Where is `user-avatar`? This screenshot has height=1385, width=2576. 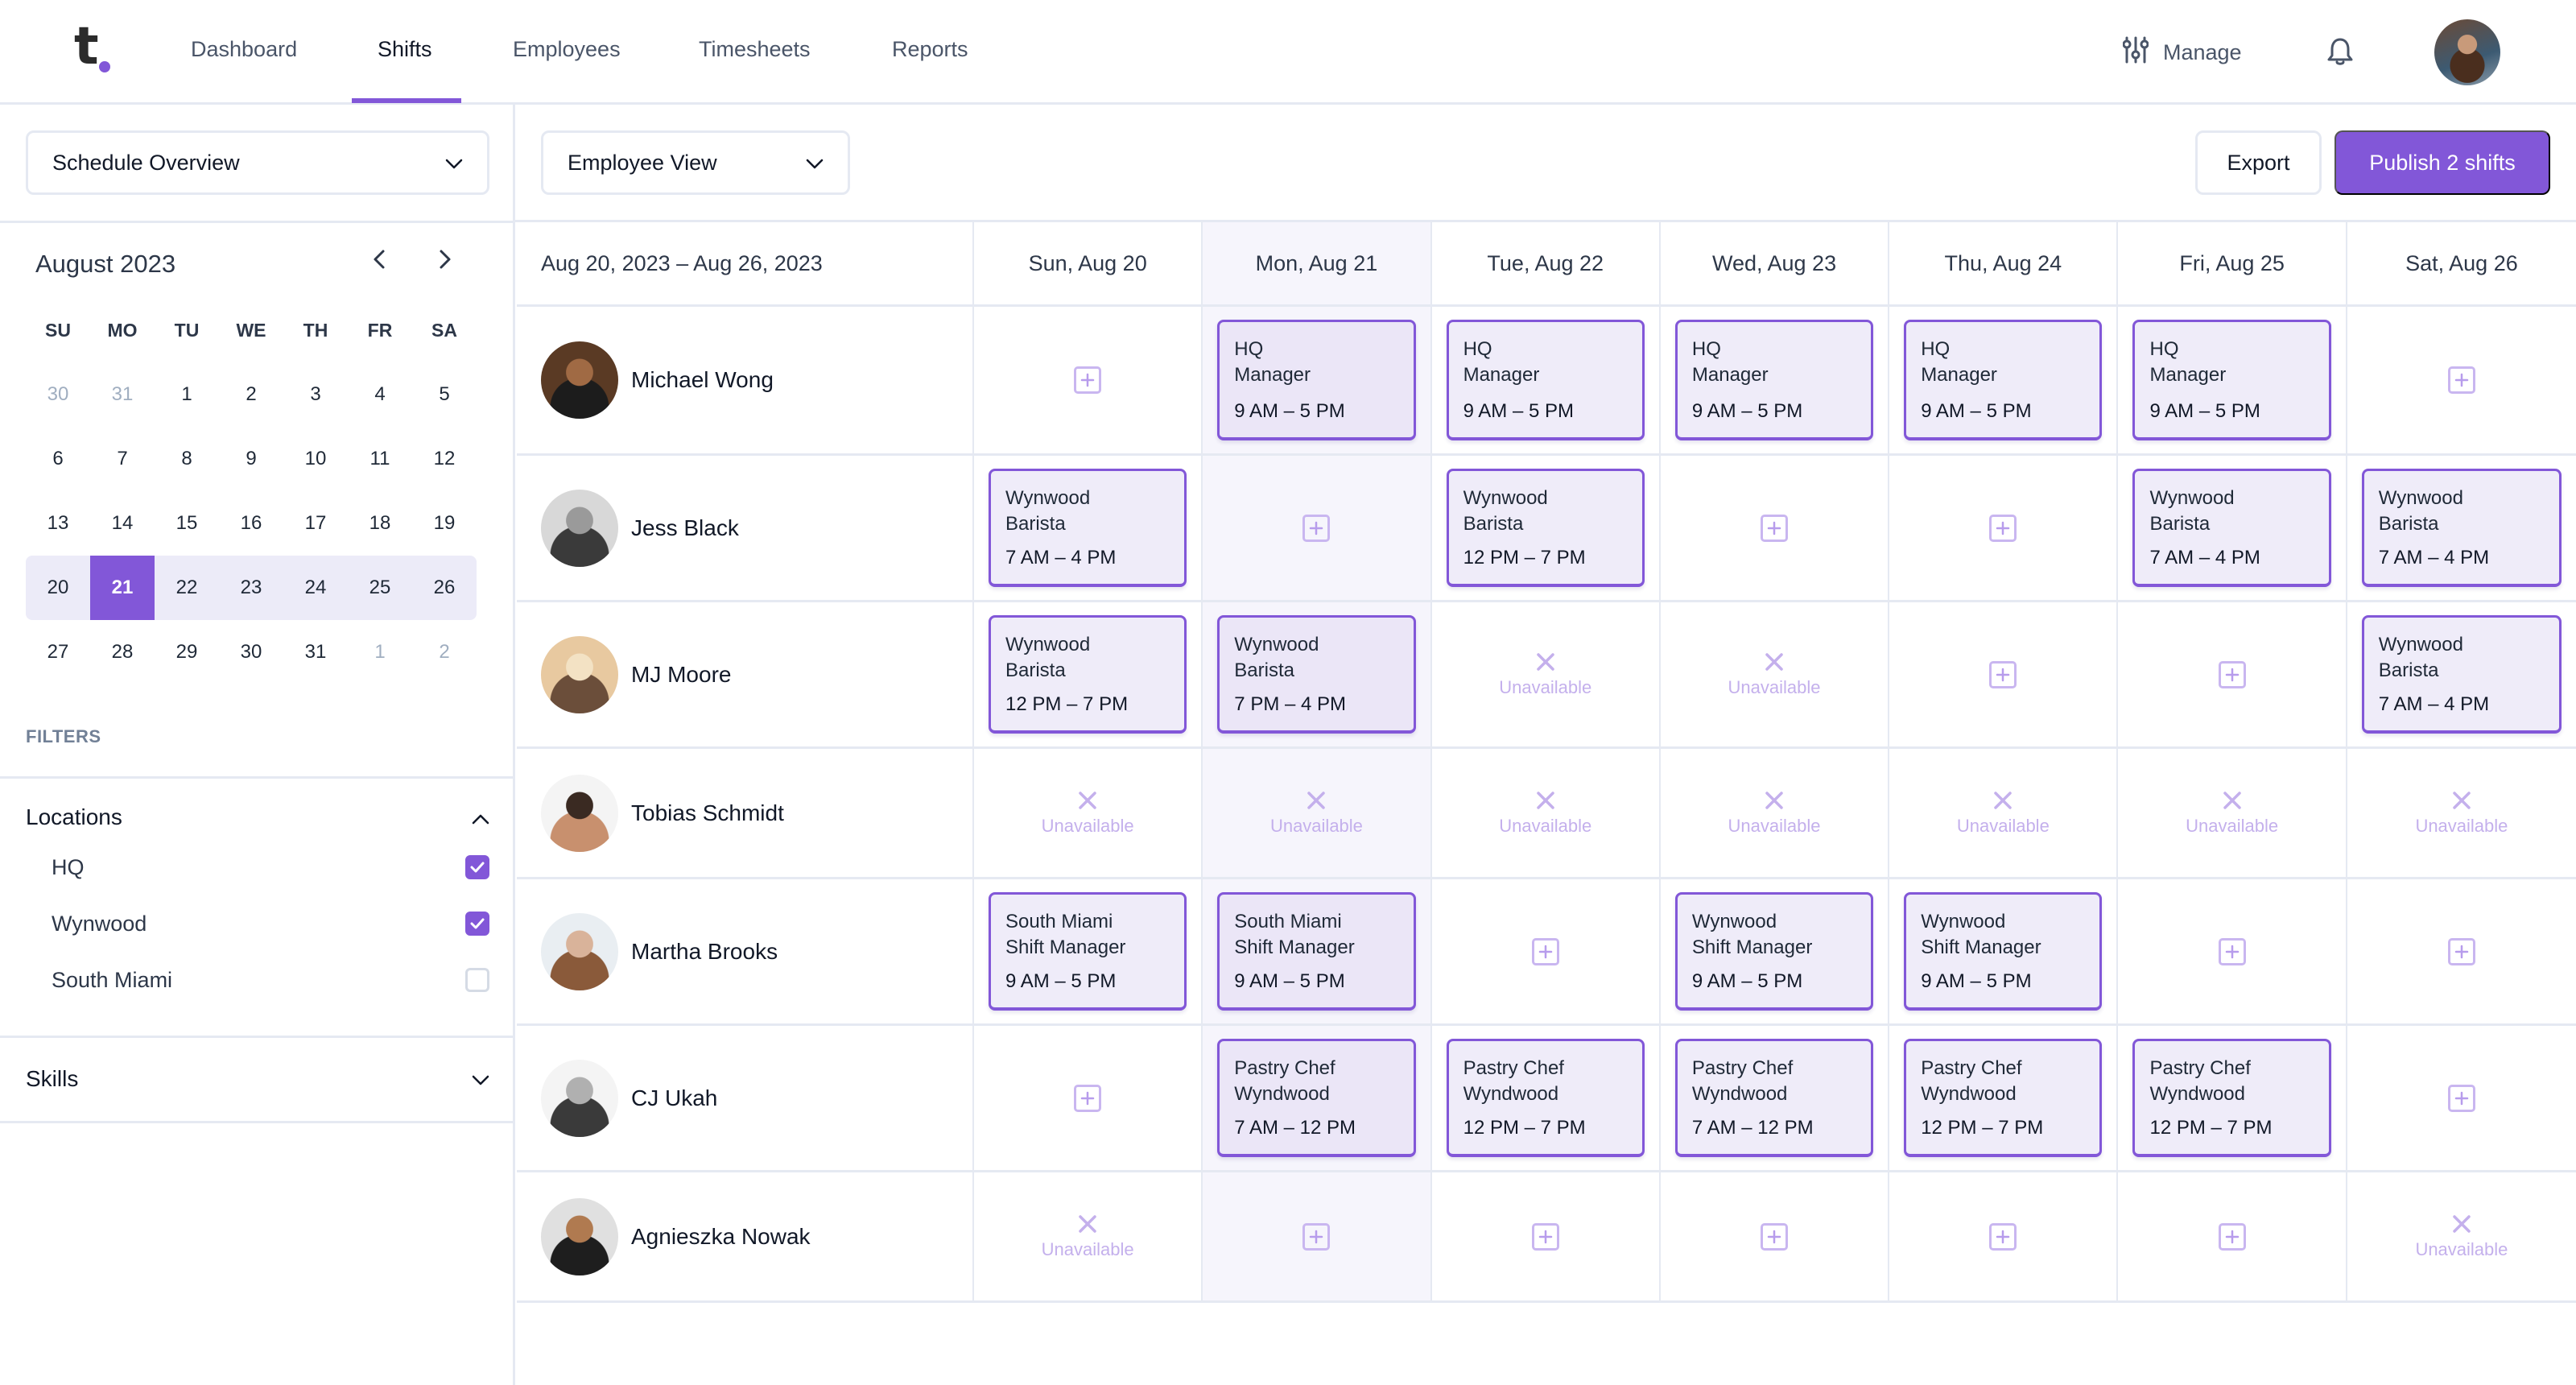
user-avatar is located at coordinates (2467, 52).